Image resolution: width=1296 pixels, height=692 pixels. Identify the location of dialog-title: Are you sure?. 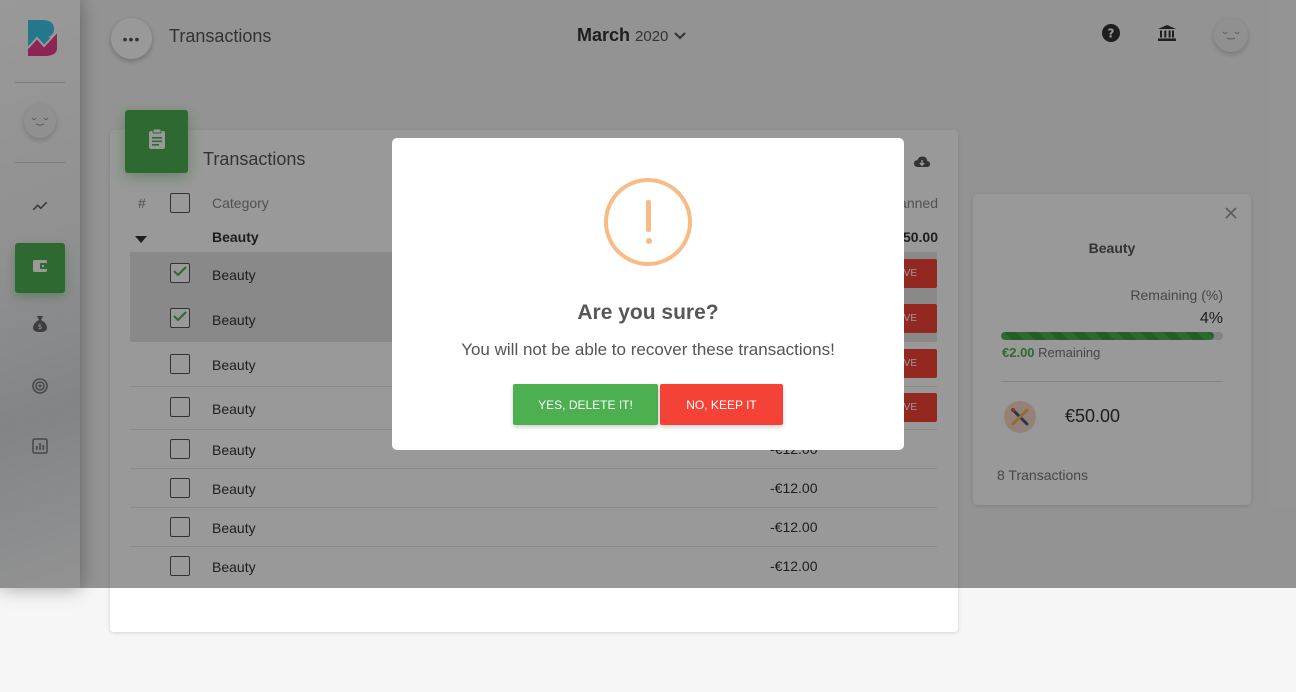
(648, 312).